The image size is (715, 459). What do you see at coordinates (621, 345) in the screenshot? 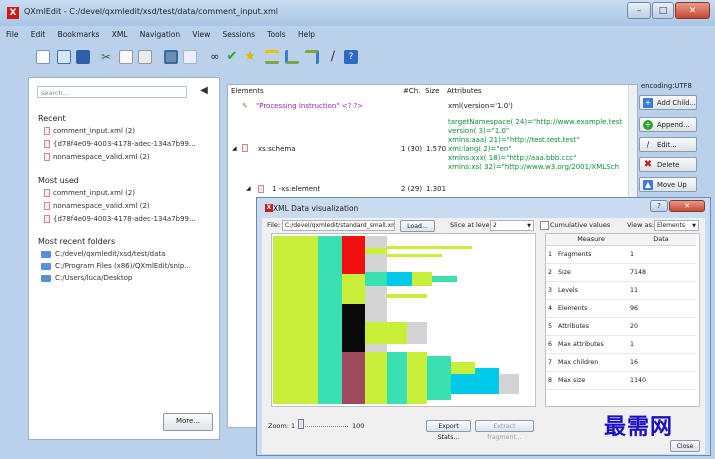
I see `stats-row: 6 Max attributes 1` at bounding box center [621, 345].